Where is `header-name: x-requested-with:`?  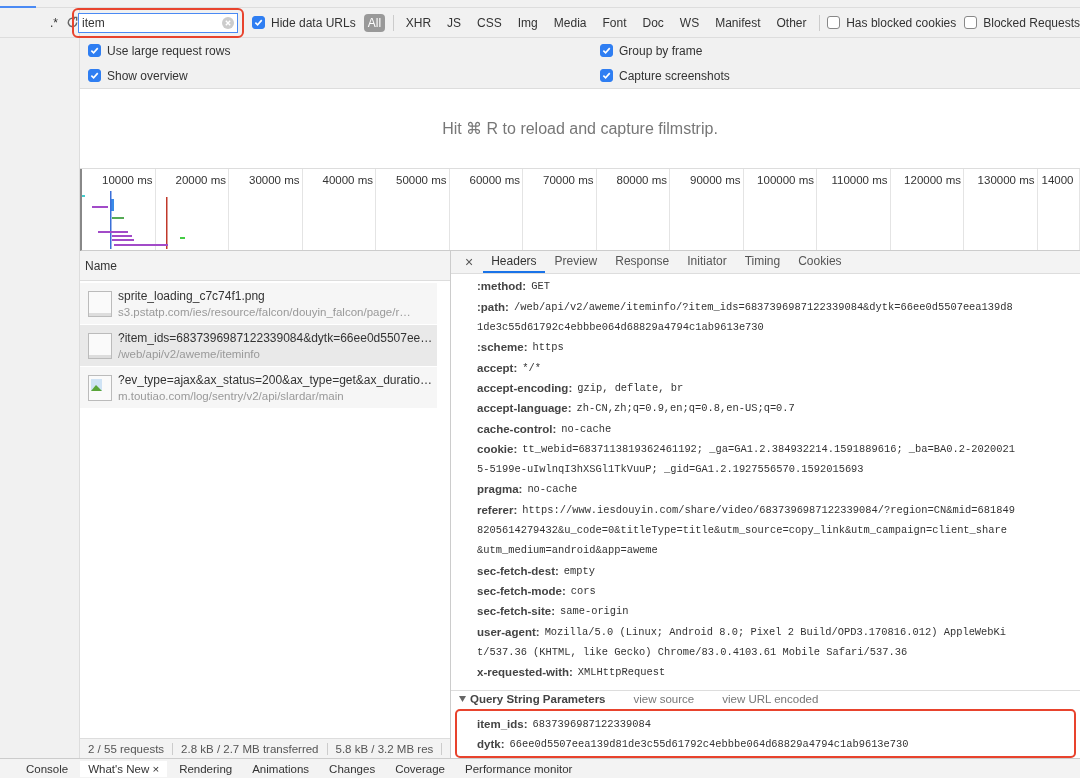
header-name: x-requested-with: is located at coordinates (525, 672).